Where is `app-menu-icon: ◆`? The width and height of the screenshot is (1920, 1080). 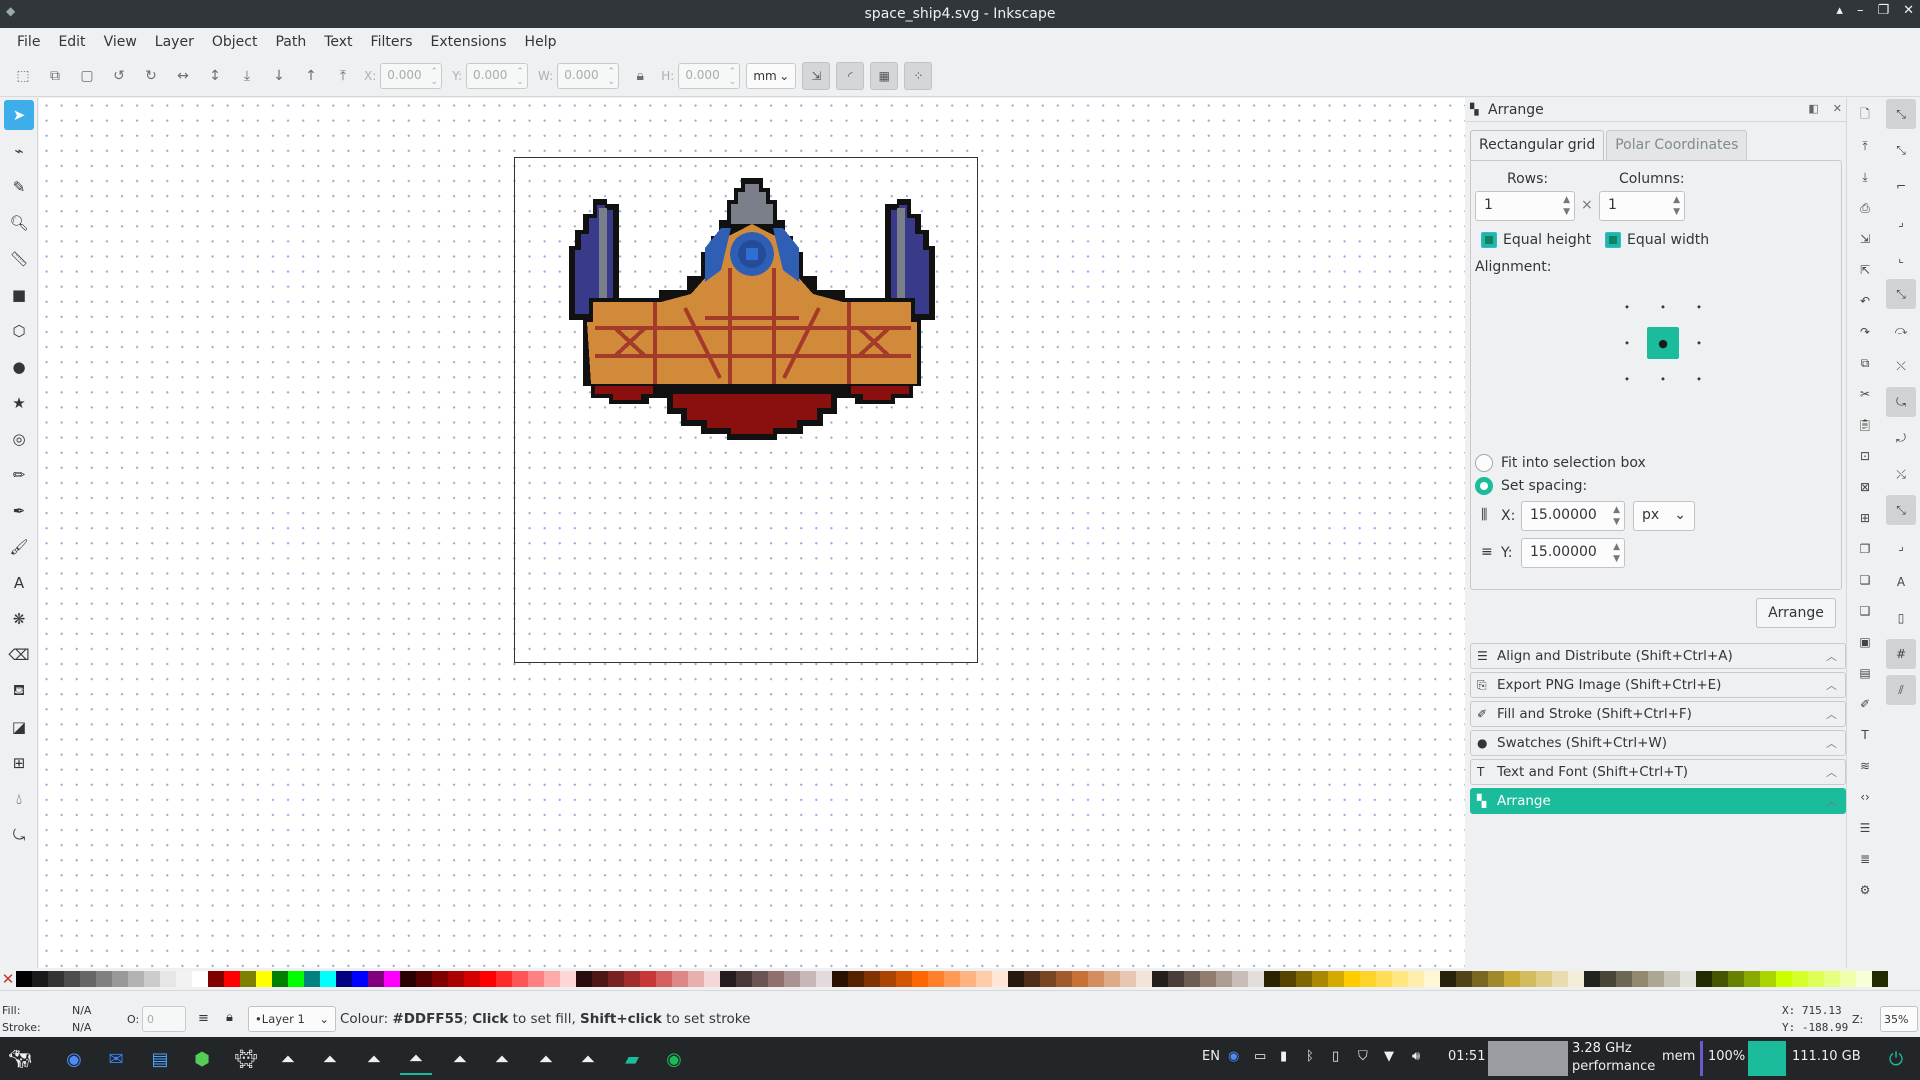 app-menu-icon: ◆ is located at coordinates (13, 11).